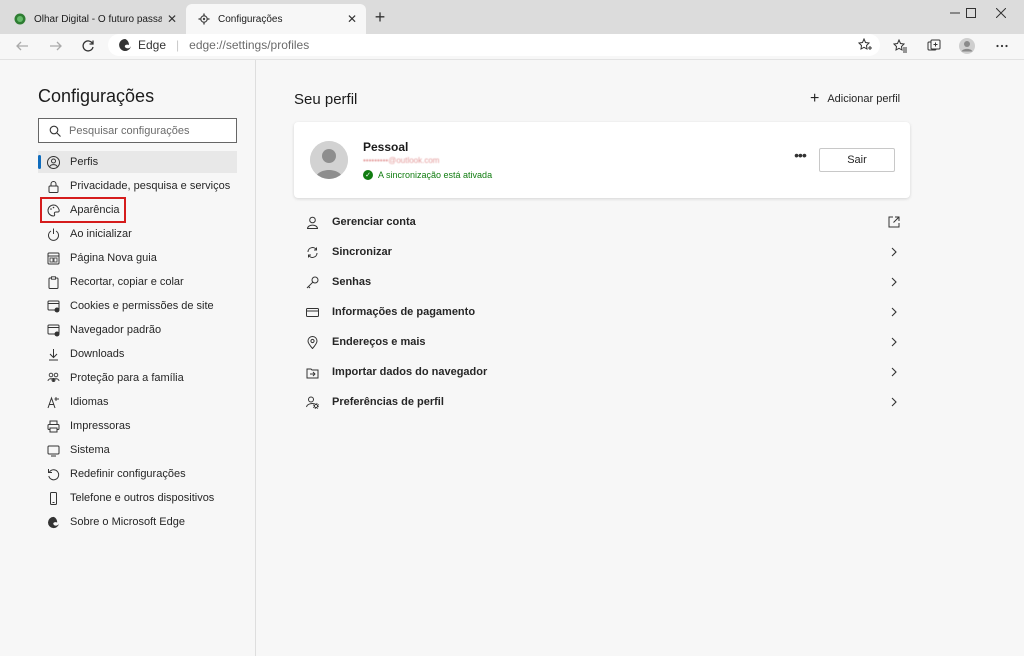 The width and height of the screenshot is (1024, 656). I want to click on search-box, so click(137, 130).